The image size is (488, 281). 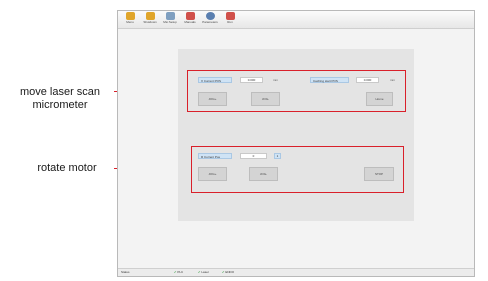 What do you see at coordinates (230, 16) in the screenshot?
I see `run-icon` at bounding box center [230, 16].